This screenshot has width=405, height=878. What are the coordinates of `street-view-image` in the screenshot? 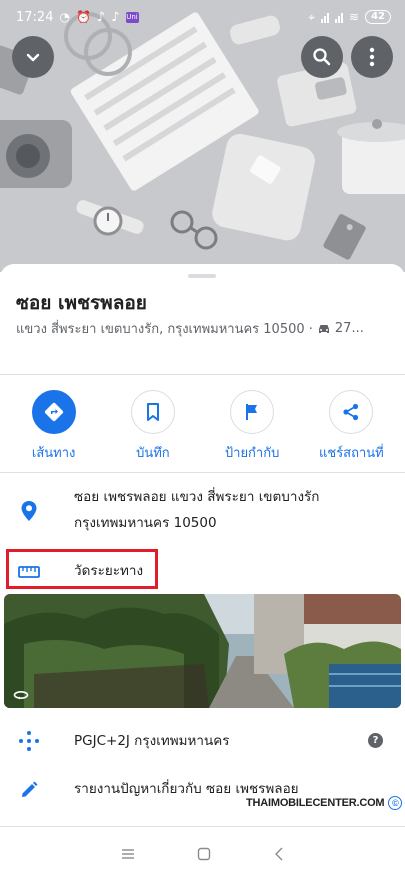 It's located at (202, 651).